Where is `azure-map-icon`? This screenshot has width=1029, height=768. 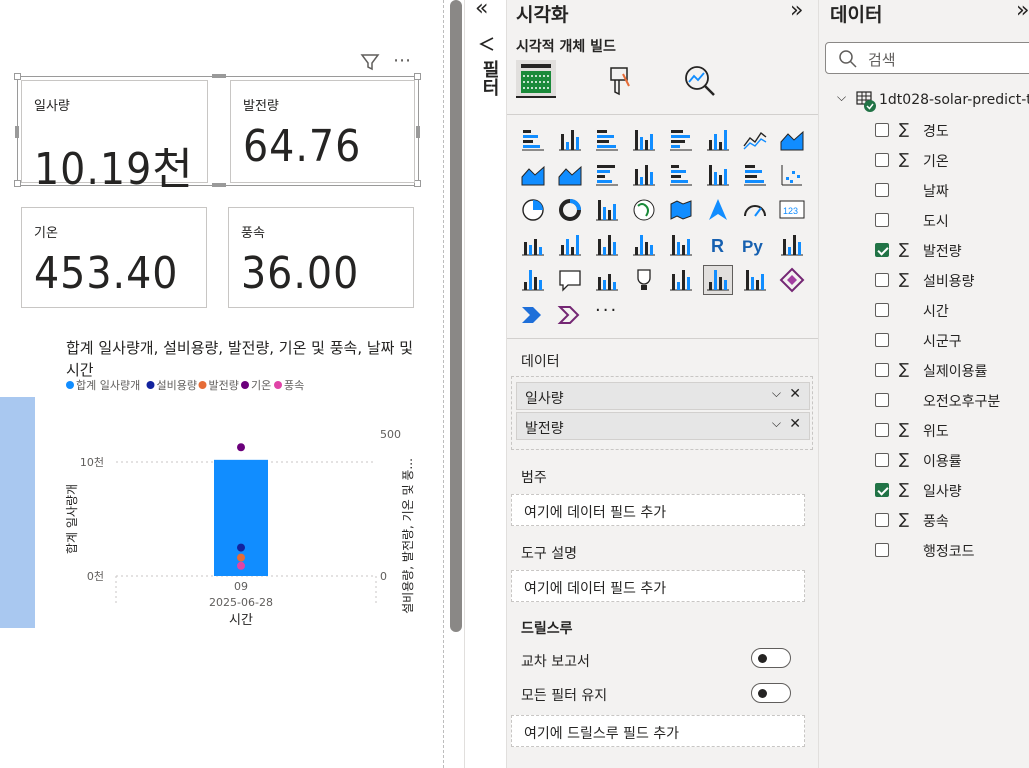 azure-map-icon is located at coordinates (718, 210).